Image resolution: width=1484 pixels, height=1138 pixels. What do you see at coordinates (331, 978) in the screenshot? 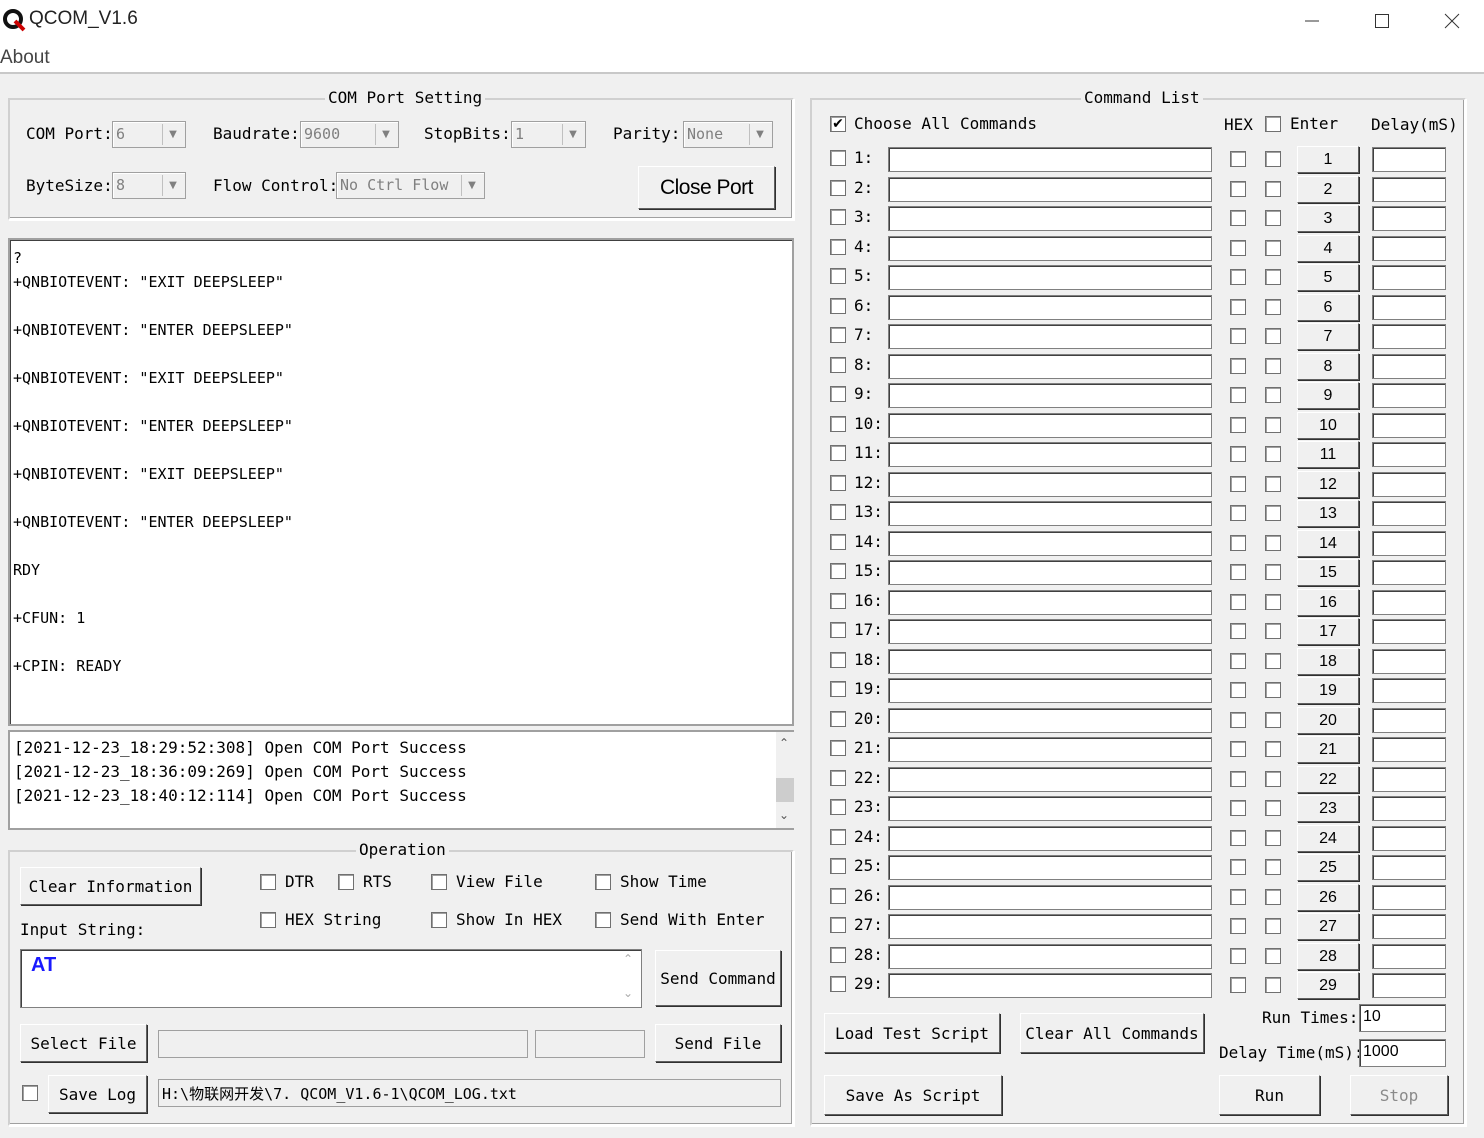
I see `input-string-field: AT ⌃ ⌄` at bounding box center [331, 978].